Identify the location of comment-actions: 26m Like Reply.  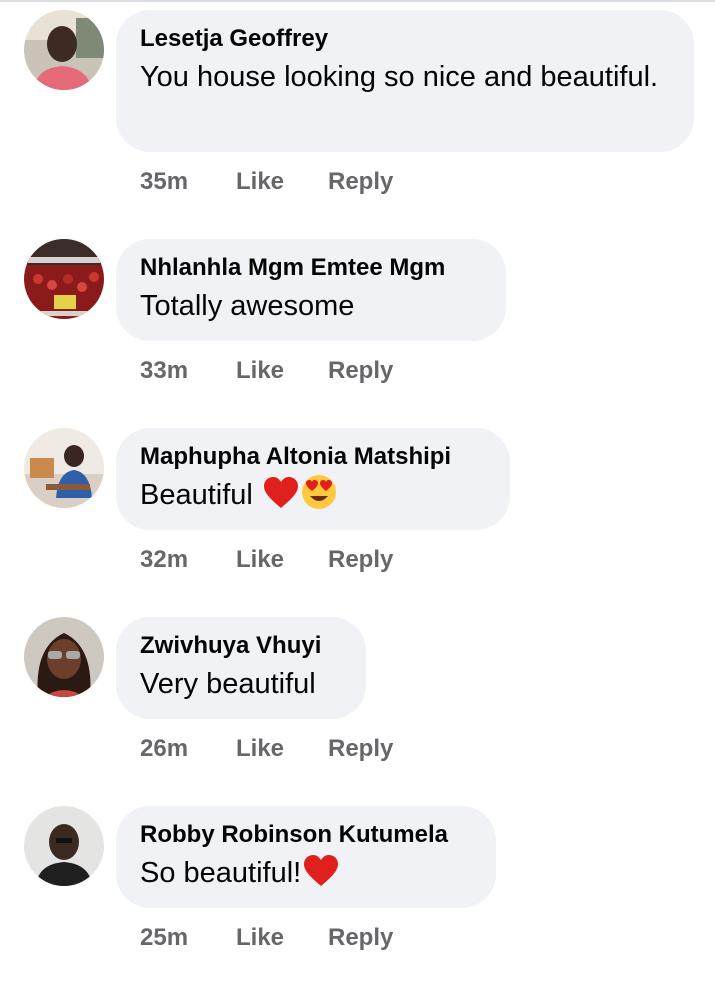
(266, 749).